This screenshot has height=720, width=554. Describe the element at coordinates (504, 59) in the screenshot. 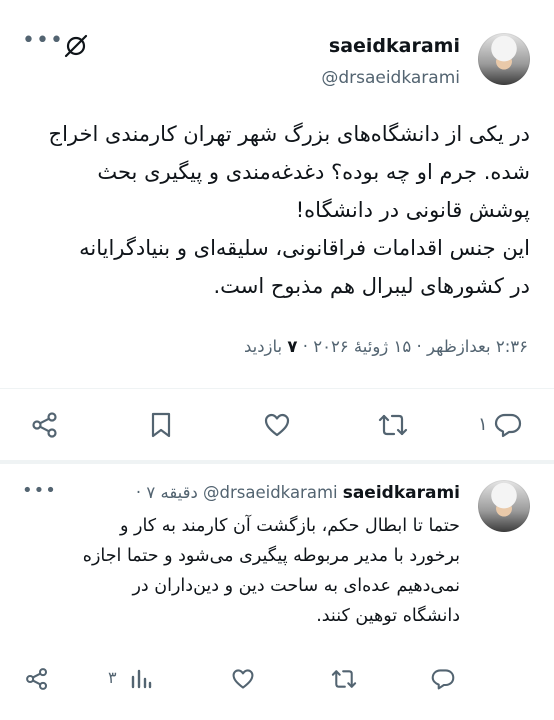

I see `avatar` at that location.